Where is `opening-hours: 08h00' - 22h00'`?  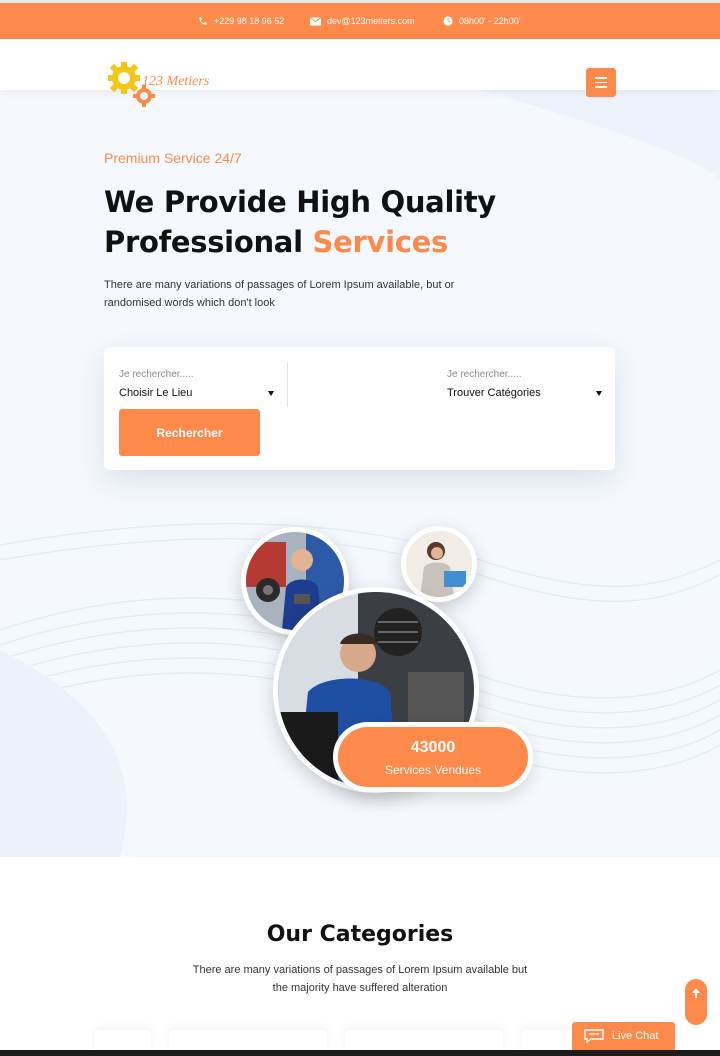 opening-hours: 08h00' - 22h00' is located at coordinates (482, 21).